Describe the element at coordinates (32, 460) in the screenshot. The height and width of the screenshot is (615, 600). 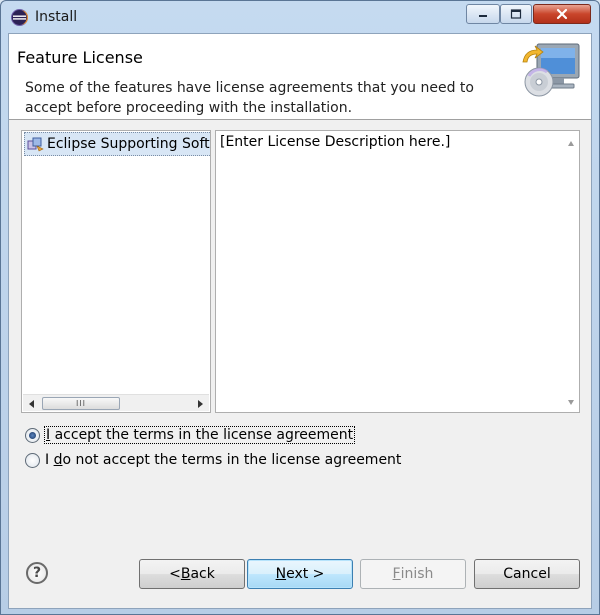
I see `decline-radio` at that location.